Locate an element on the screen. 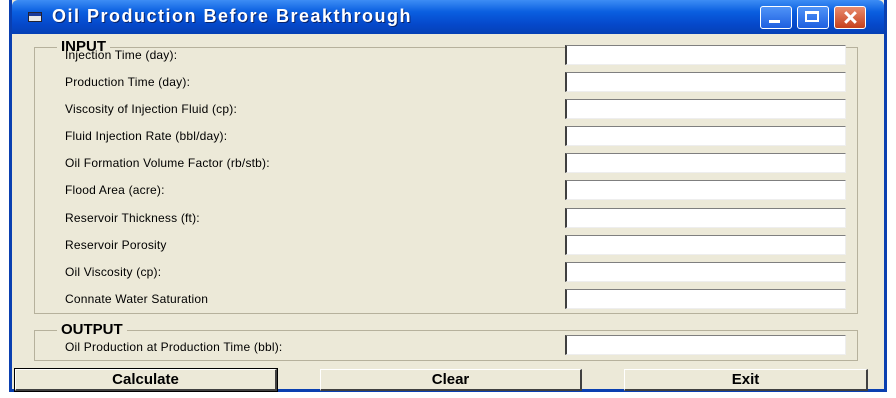 This screenshot has height=398, width=896. injection-time-label: Injection Time (day): is located at coordinates (121, 55).